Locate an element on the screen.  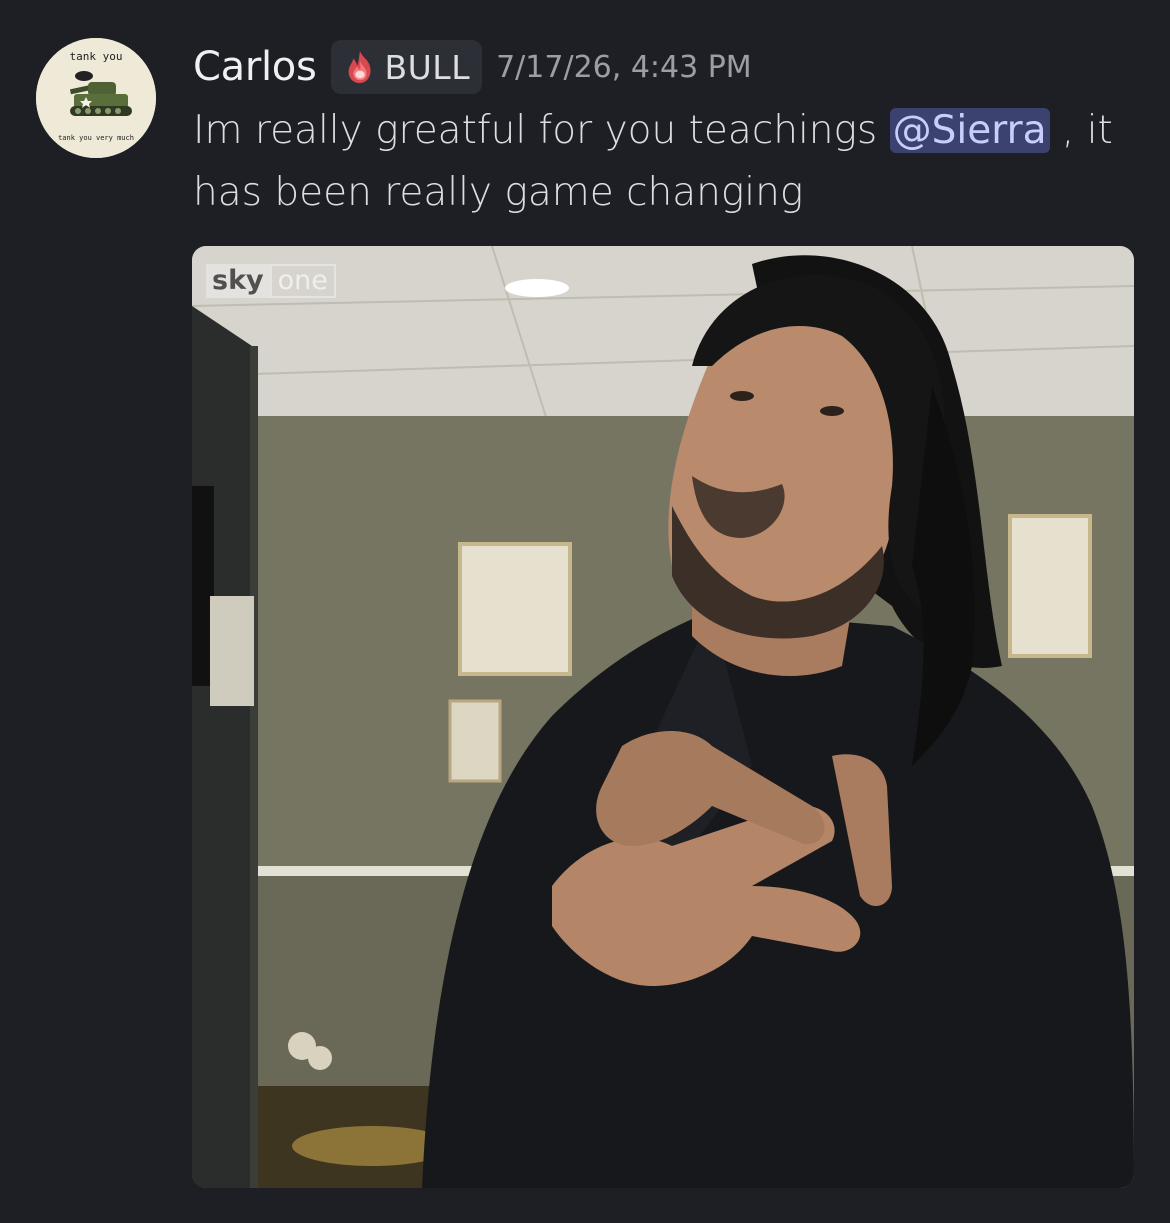
watermark-sky: sky is located at coordinates (238, 281).